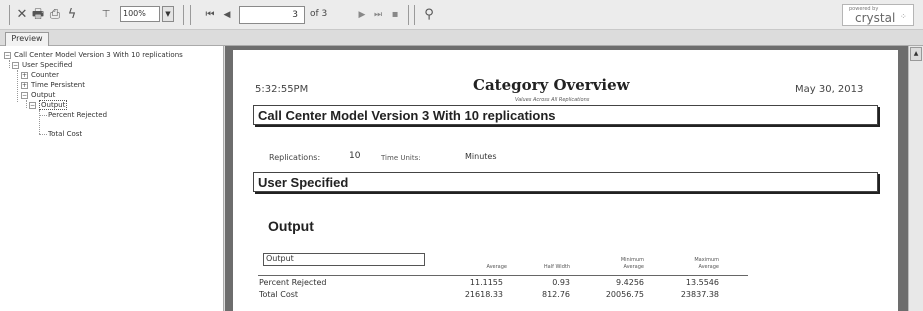  What do you see at coordinates (295, 157) in the screenshot?
I see `replications-label: Replications:` at bounding box center [295, 157].